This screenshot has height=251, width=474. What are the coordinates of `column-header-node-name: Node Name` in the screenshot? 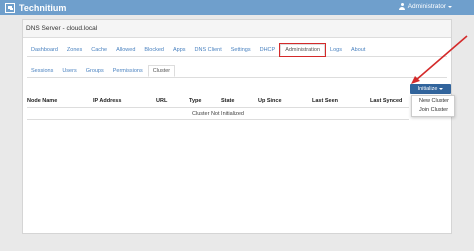 It's located at (42, 101).